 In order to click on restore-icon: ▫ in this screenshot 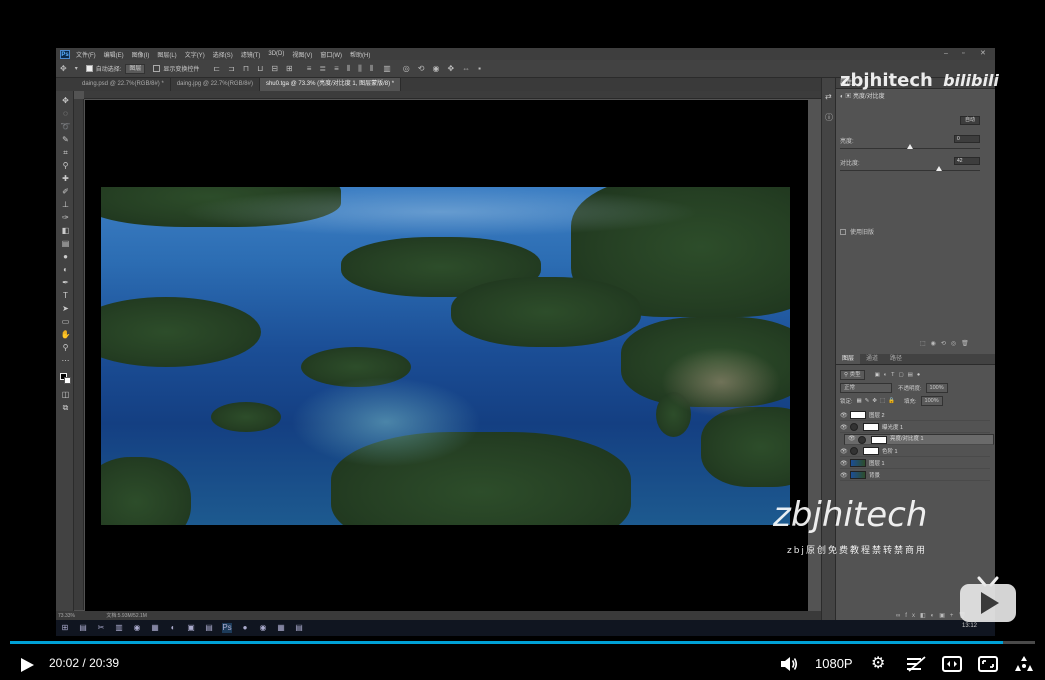, I will do `click(963, 54)`.